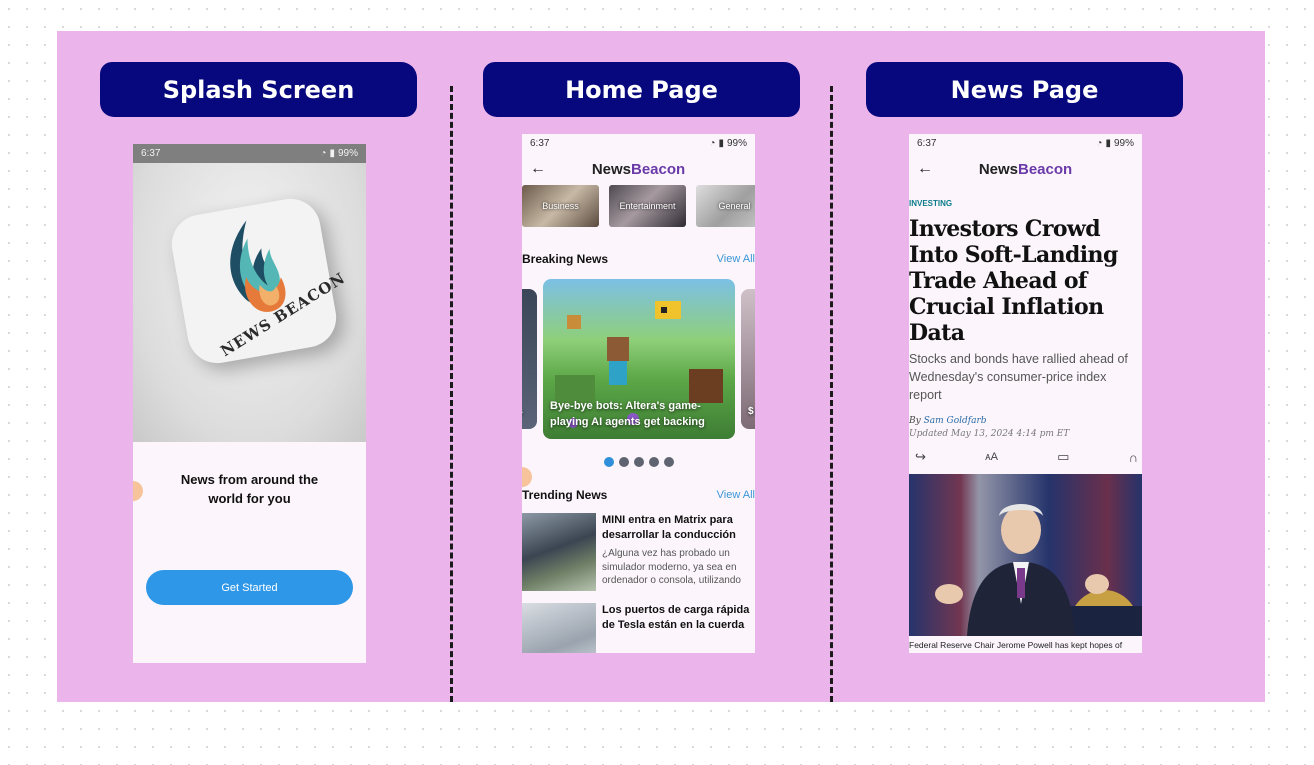 This screenshot has height=765, width=1314. Describe the element at coordinates (258, 281) in the screenshot. I see `app-logo: NEWS BEACON` at that location.